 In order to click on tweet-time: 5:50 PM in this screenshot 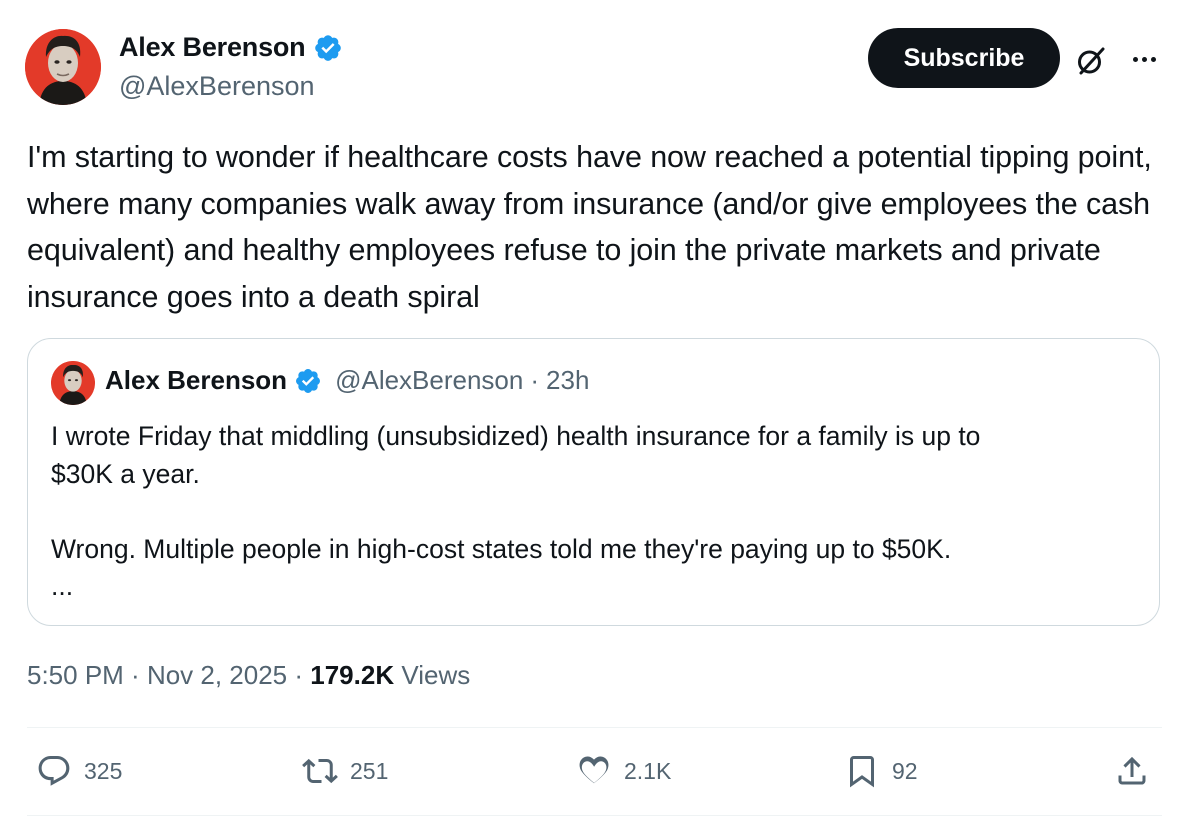, I will do `click(75, 675)`.